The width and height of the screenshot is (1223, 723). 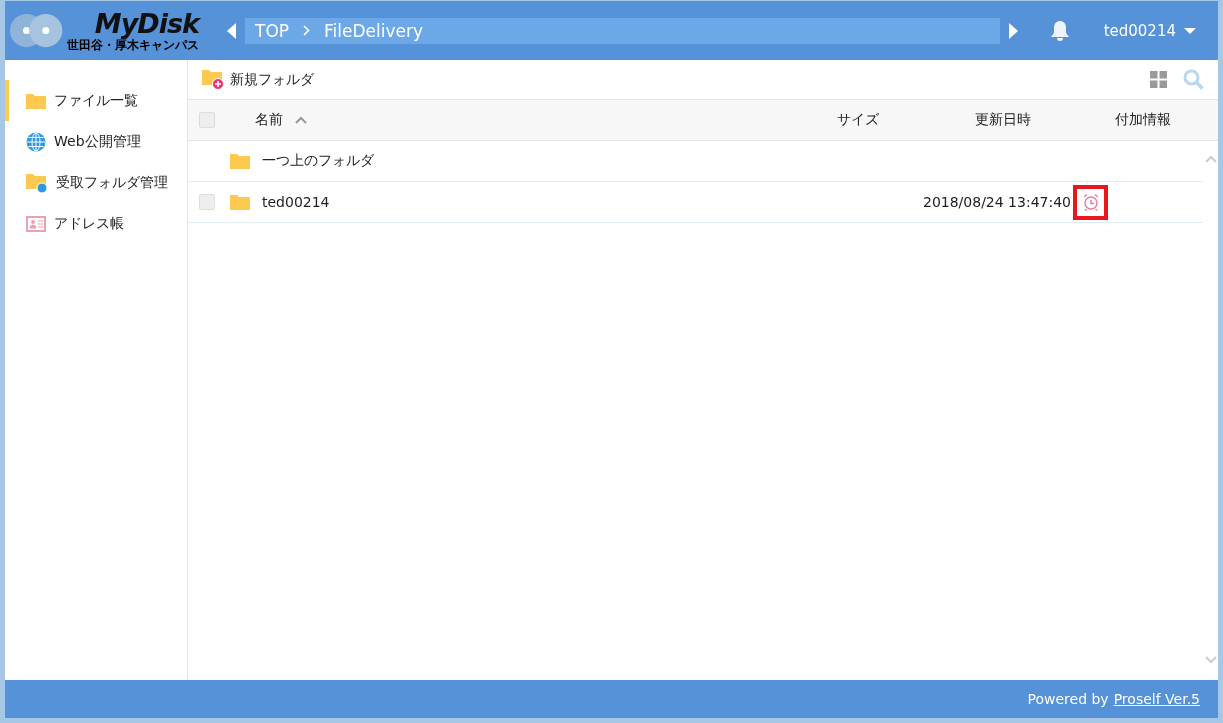 What do you see at coordinates (146, 23) in the screenshot?
I see `logo-title: MyDisk` at bounding box center [146, 23].